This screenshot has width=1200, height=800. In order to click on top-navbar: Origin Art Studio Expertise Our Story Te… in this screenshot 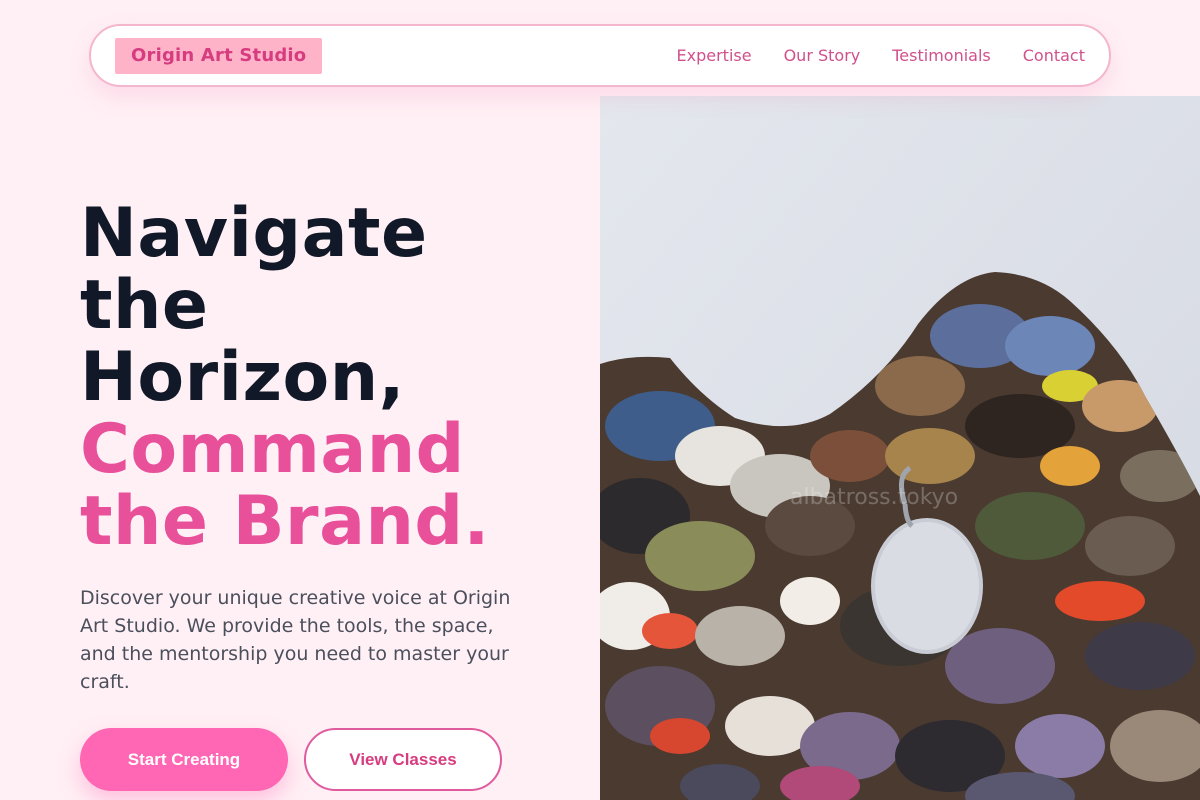, I will do `click(600, 55)`.